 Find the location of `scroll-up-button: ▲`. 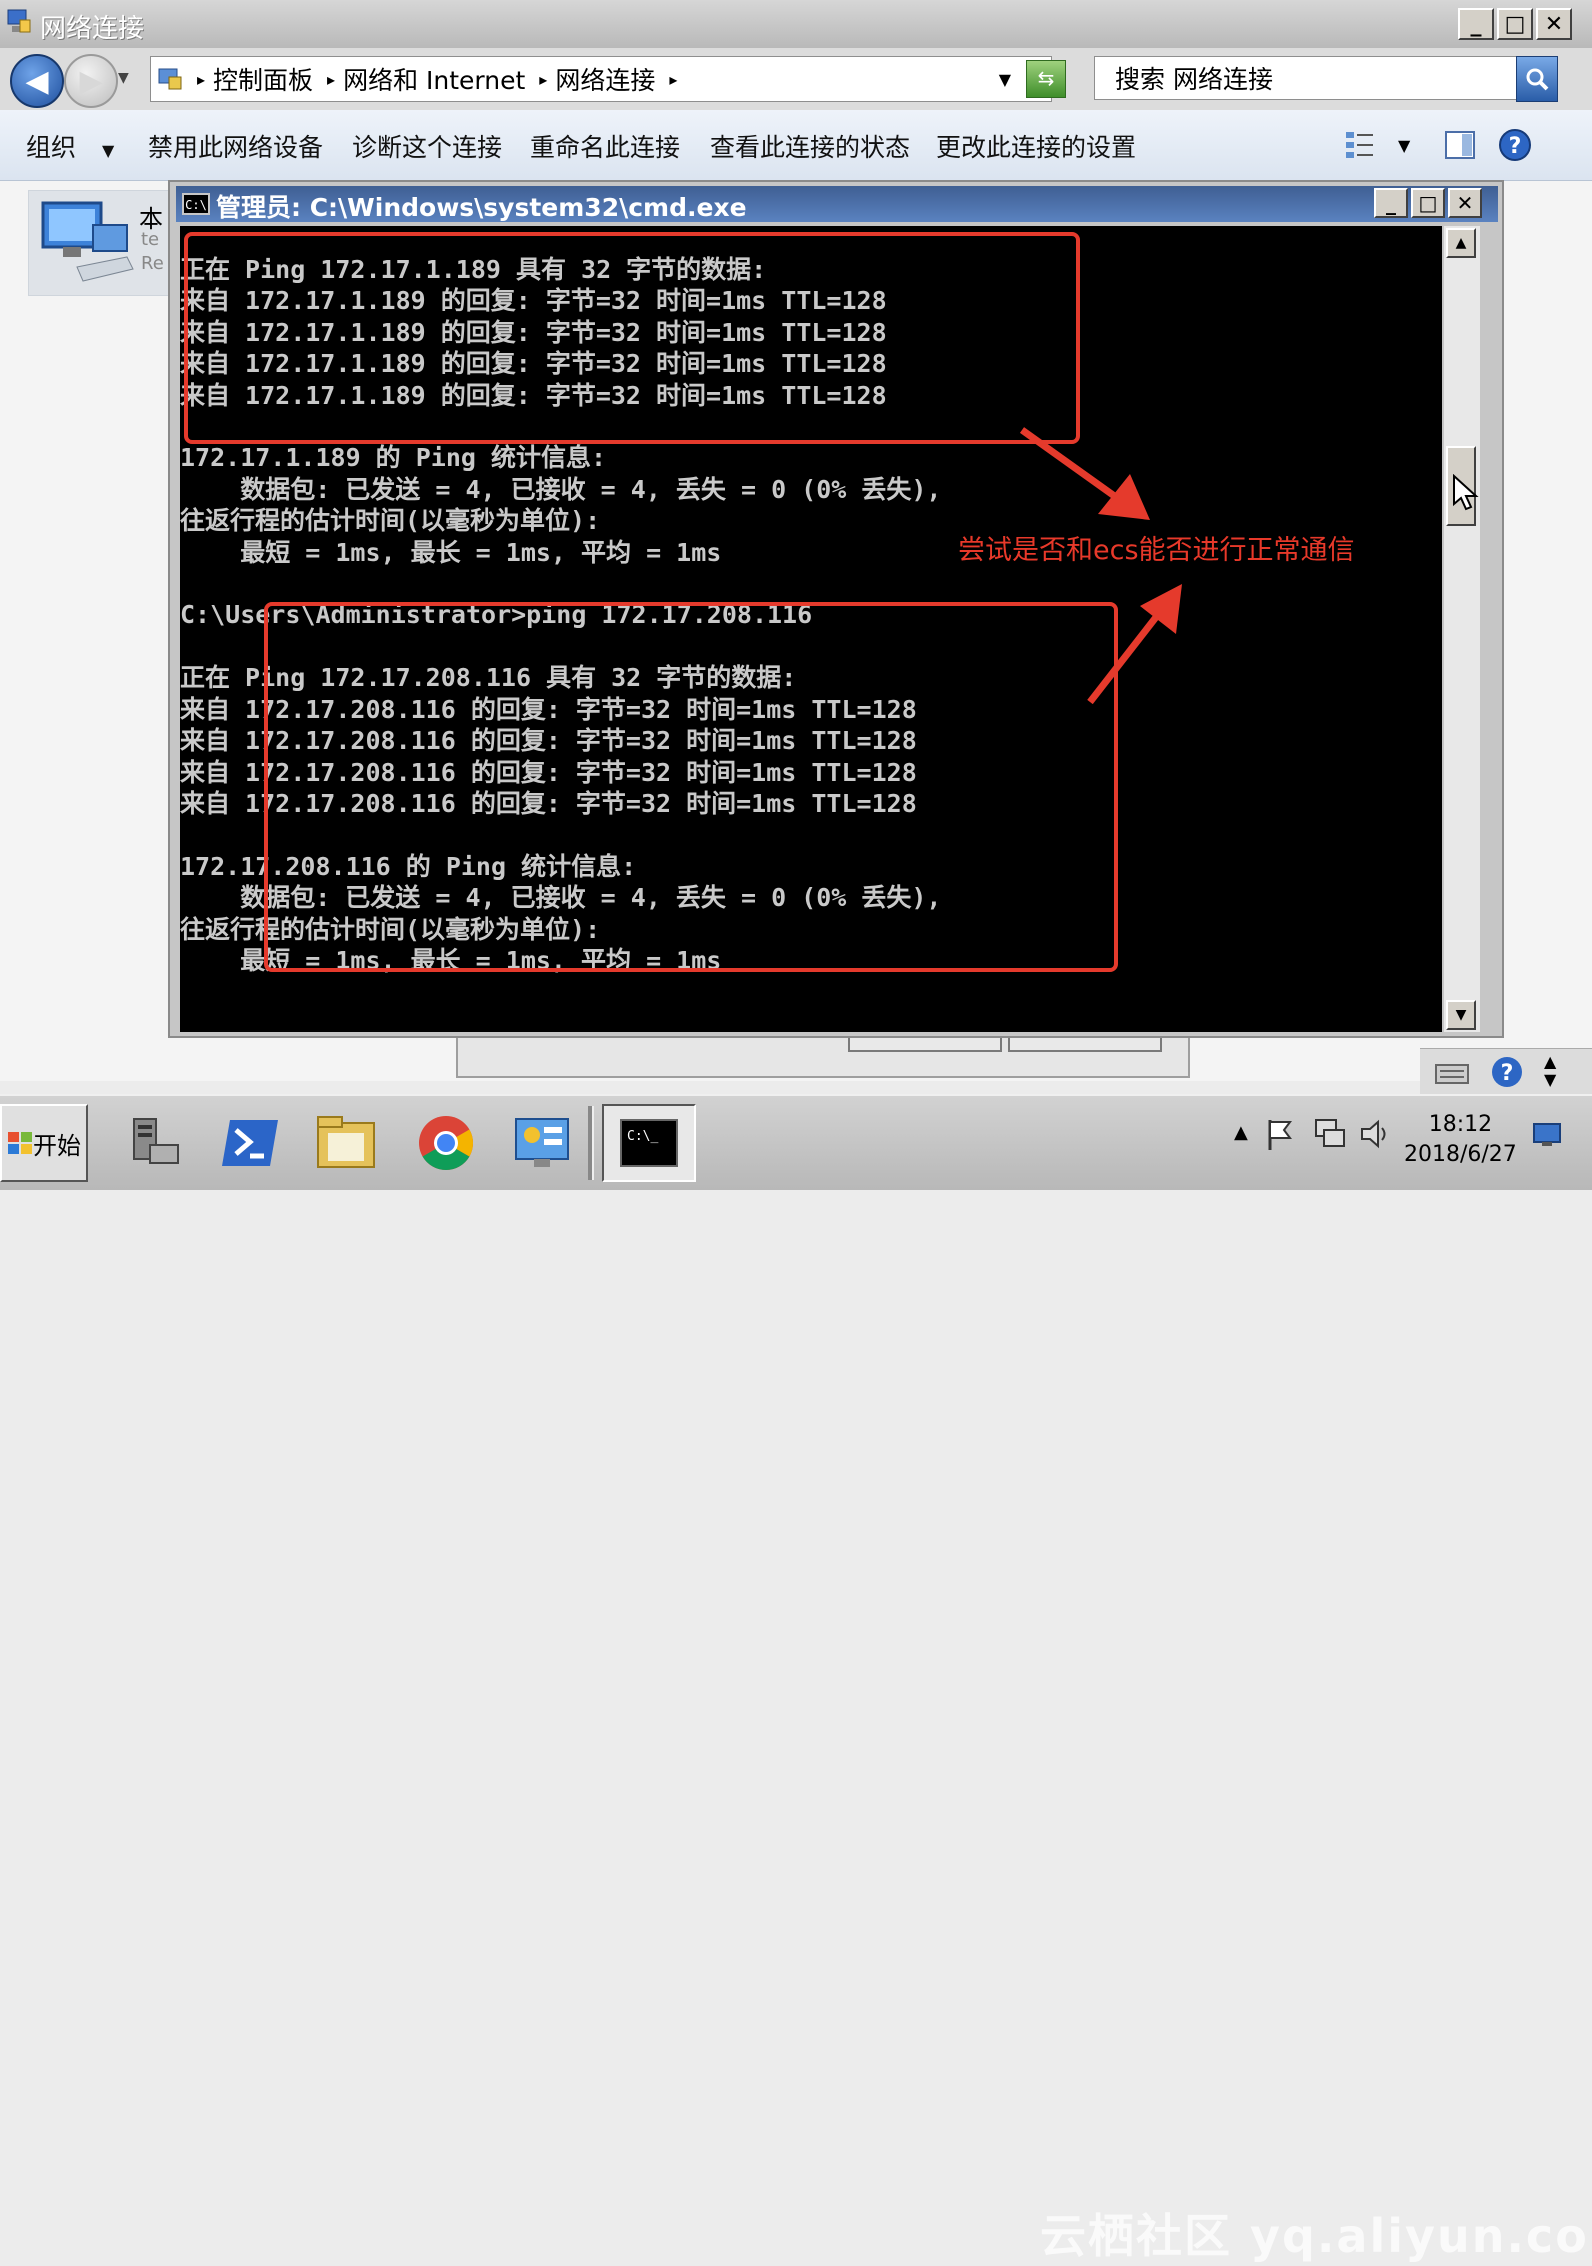

scroll-up-button: ▲ is located at coordinates (1461, 243).